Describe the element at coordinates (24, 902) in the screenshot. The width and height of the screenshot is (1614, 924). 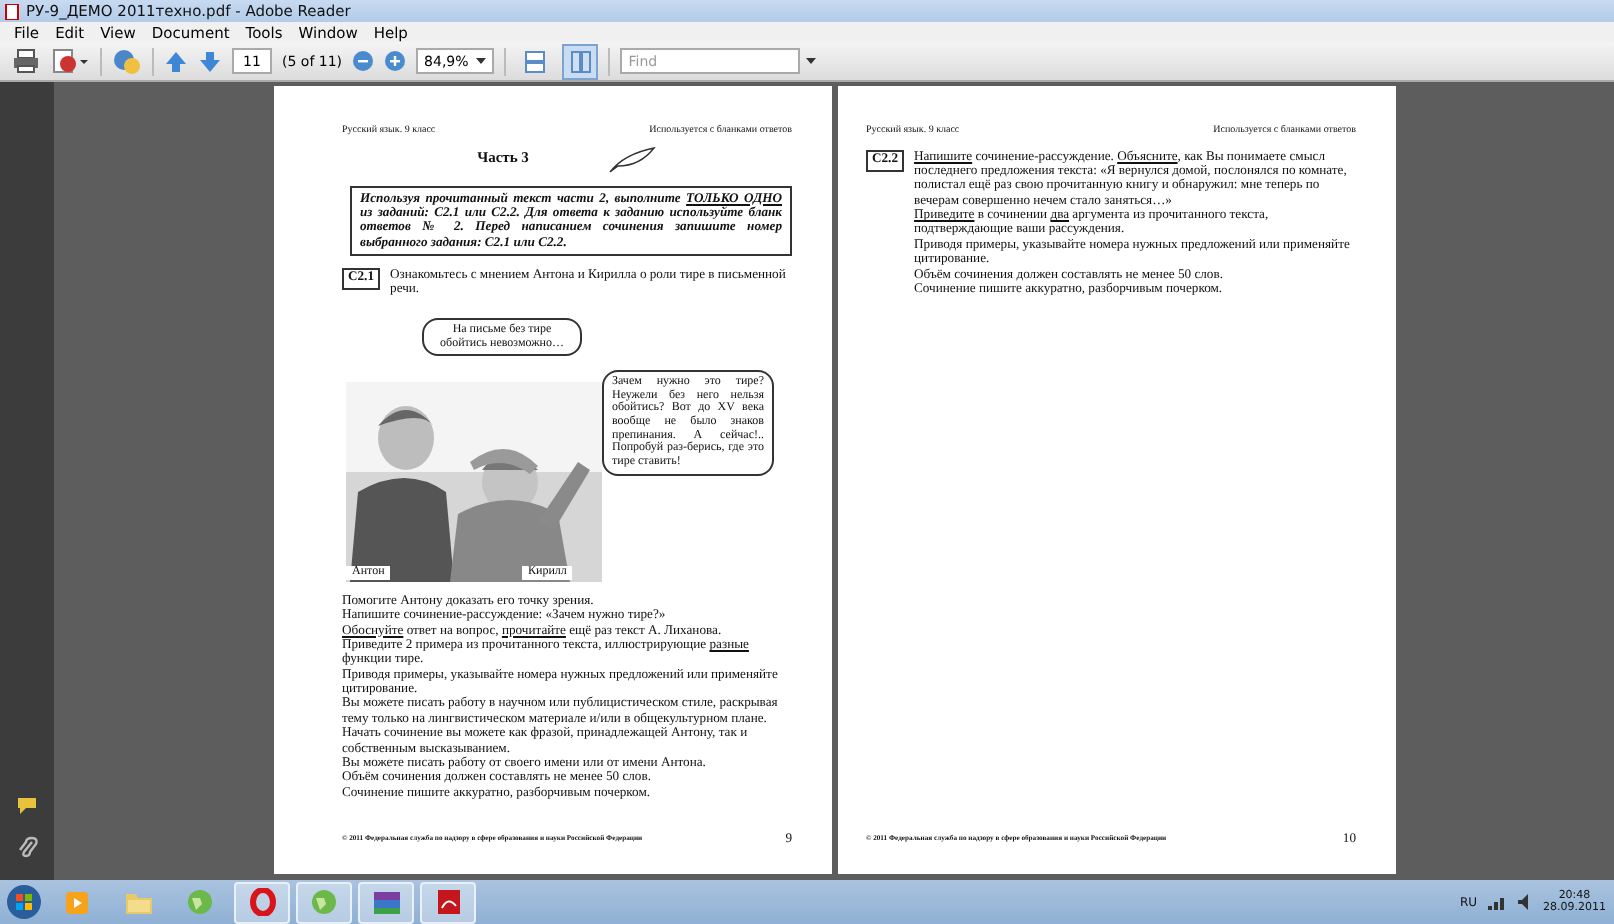
I see `start-button` at that location.